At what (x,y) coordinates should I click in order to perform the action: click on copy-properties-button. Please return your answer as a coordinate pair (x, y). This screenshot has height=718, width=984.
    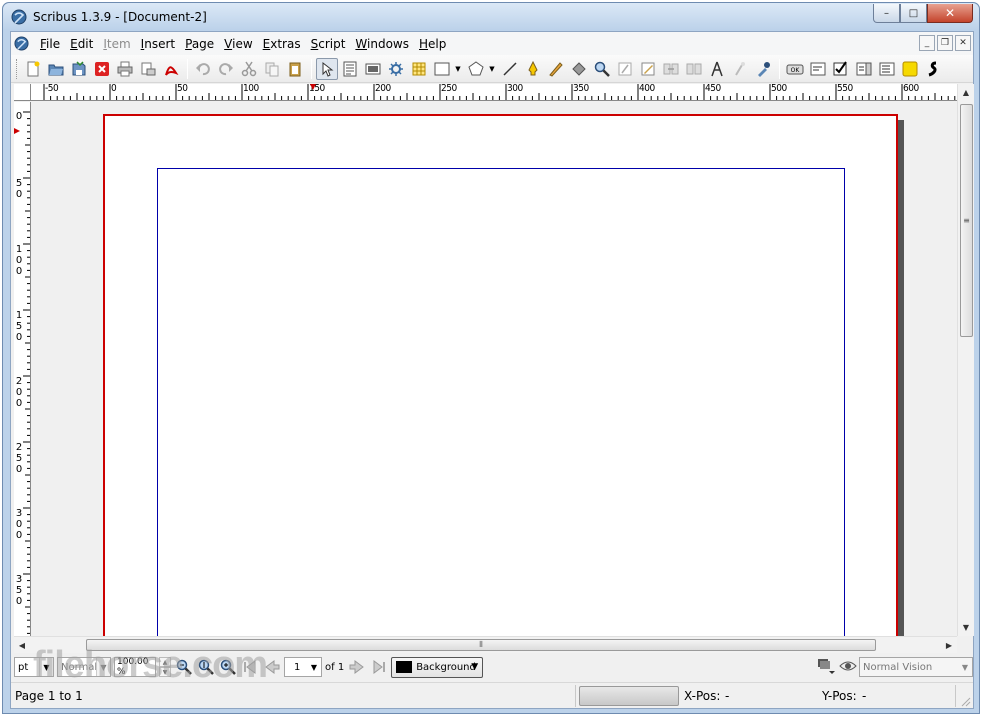
    Looking at the image, I should click on (740, 69).